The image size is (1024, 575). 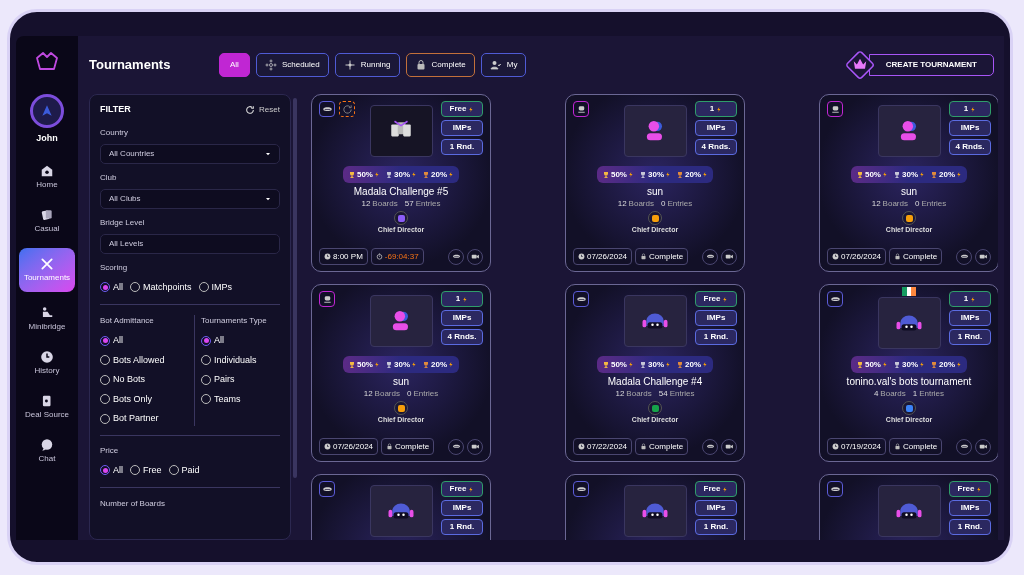 I want to click on nodes-icon, so click(x=270, y=65).